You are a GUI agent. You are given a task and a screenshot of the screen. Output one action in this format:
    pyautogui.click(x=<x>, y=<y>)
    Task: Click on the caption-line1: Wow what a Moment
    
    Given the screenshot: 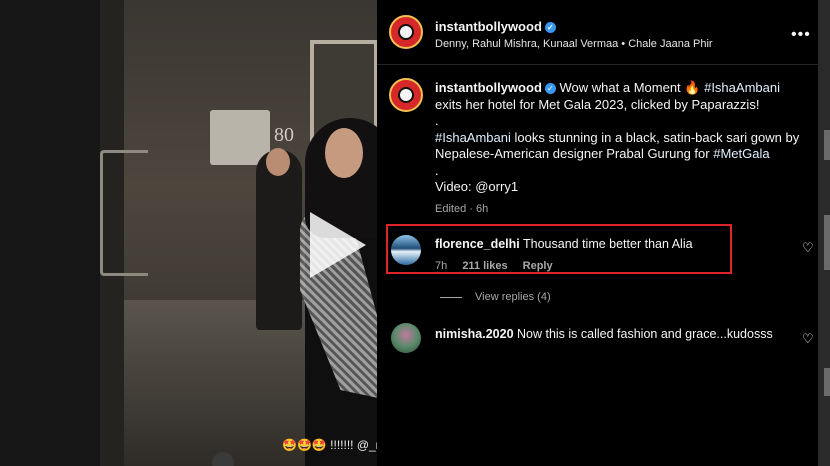 What is the action you would take?
    pyautogui.click(x=620, y=87)
    